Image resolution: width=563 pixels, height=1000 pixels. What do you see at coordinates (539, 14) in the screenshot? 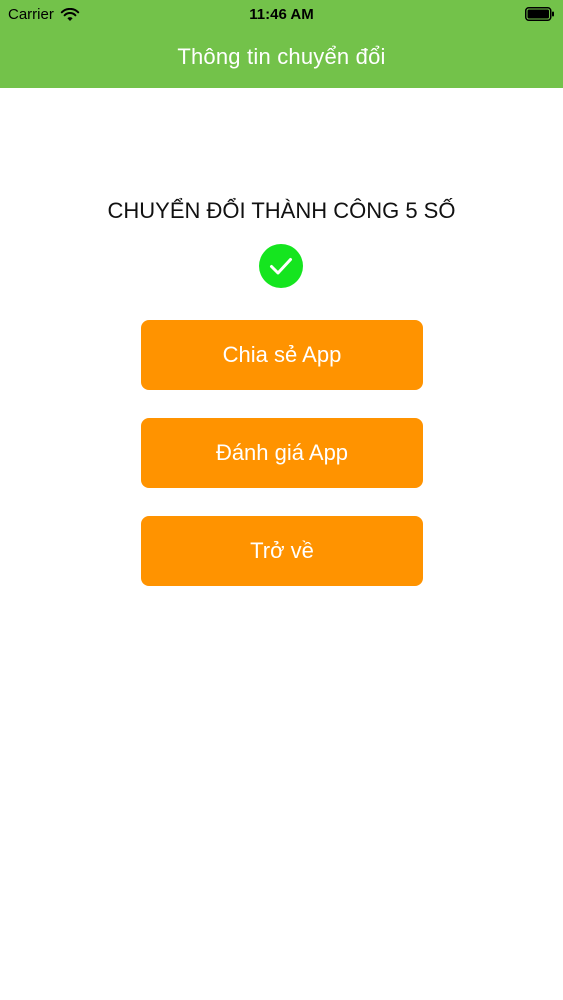
I see `battery-icon` at bounding box center [539, 14].